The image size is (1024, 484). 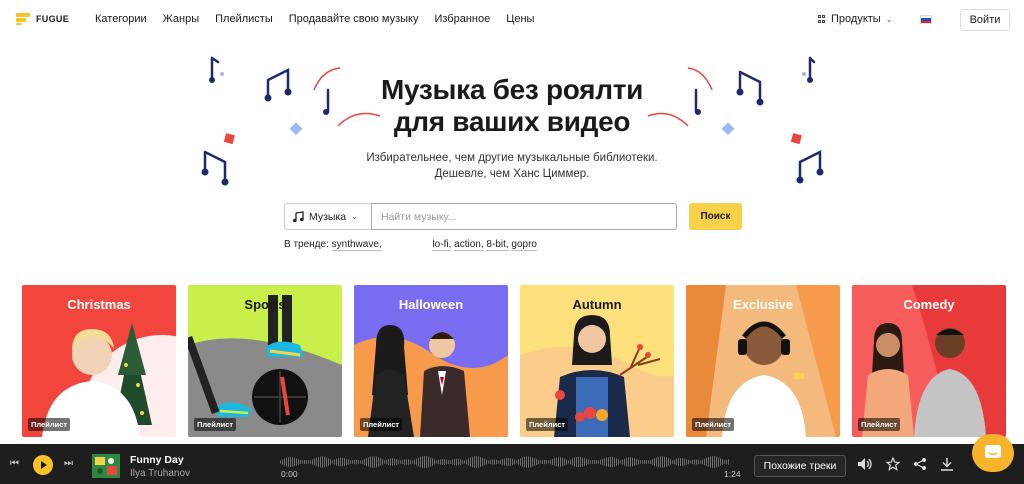 What do you see at coordinates (524, 245) in the screenshot?
I see `trend-tag: gopro` at bounding box center [524, 245].